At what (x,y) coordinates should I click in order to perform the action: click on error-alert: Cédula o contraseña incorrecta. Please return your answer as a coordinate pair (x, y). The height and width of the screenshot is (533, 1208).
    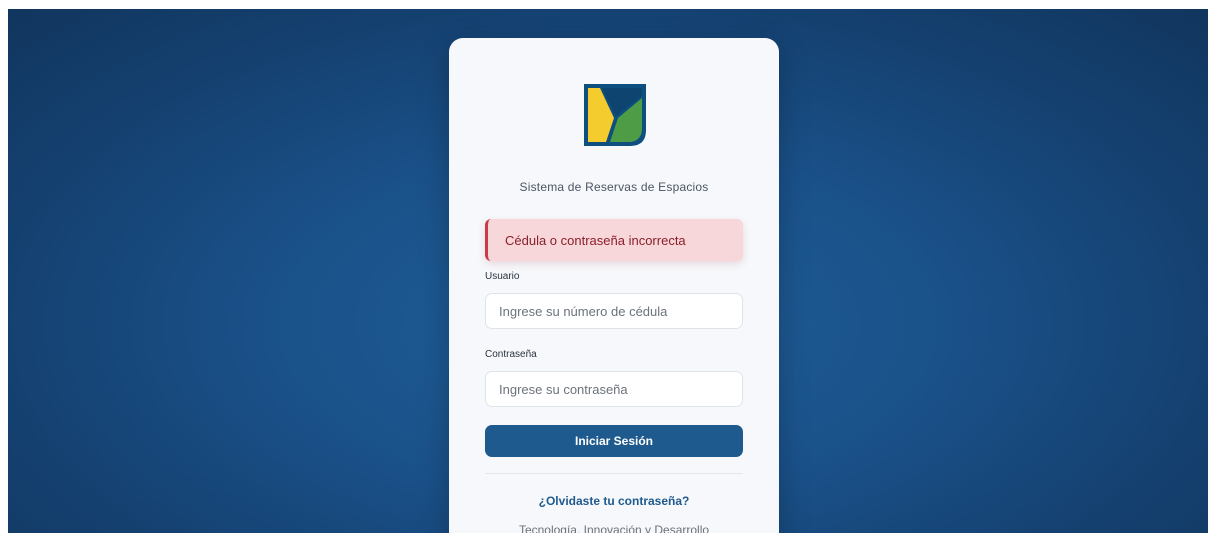
    Looking at the image, I should click on (614, 240).